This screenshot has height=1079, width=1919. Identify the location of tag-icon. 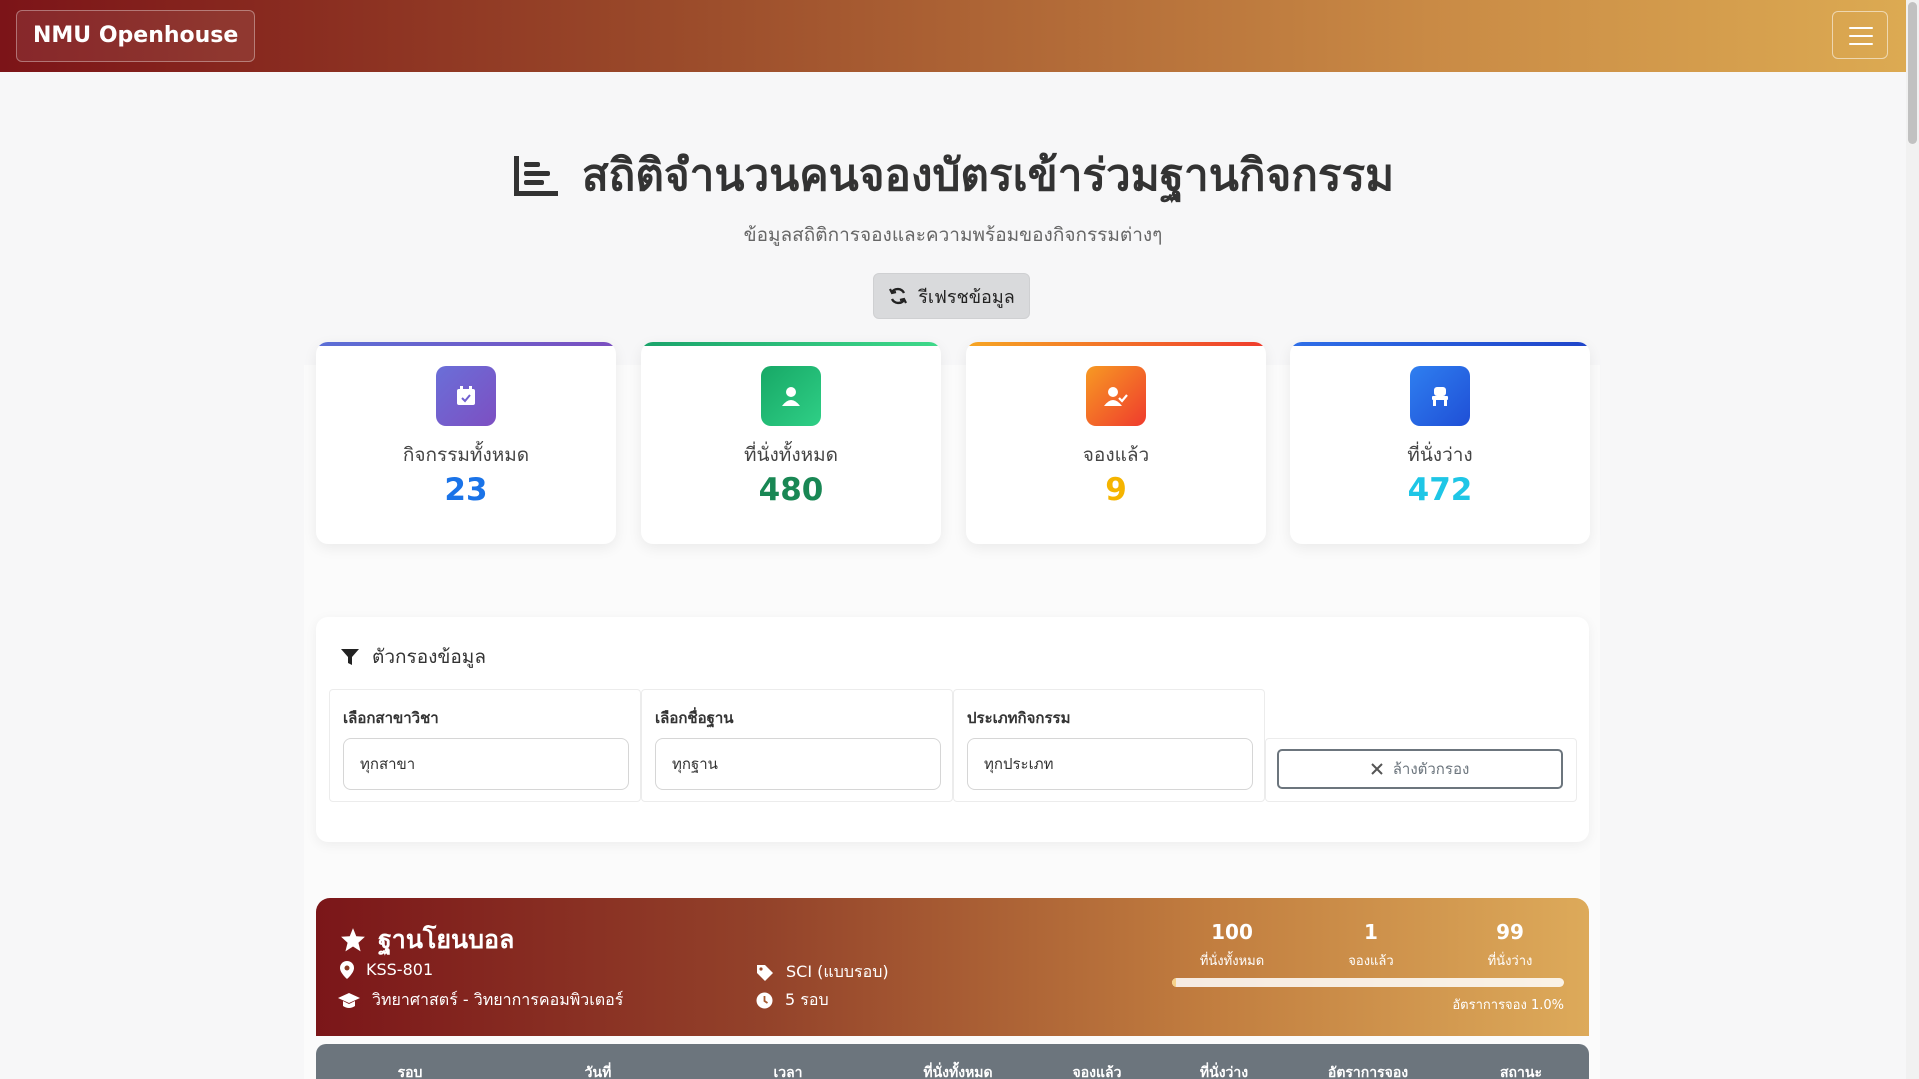
(765, 972).